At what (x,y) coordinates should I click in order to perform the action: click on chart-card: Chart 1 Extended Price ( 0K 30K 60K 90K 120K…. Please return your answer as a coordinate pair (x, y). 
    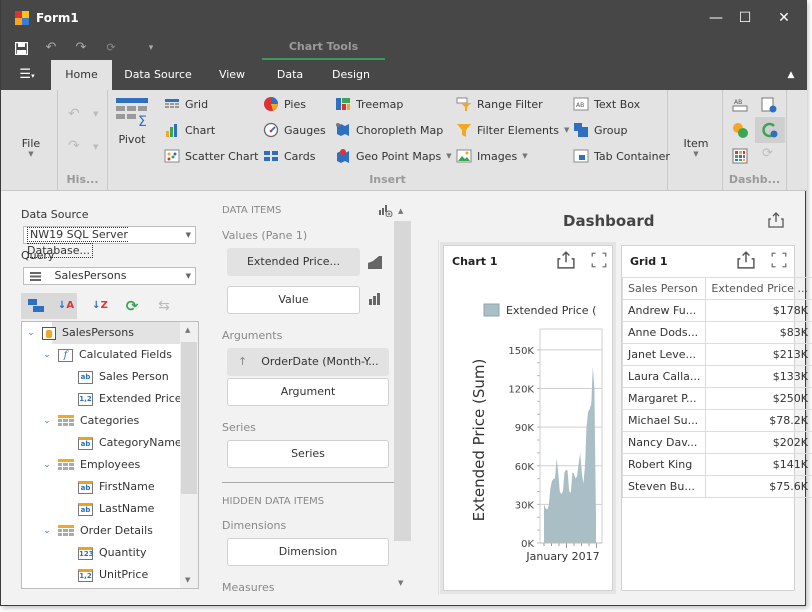
    Looking at the image, I should click on (528, 418).